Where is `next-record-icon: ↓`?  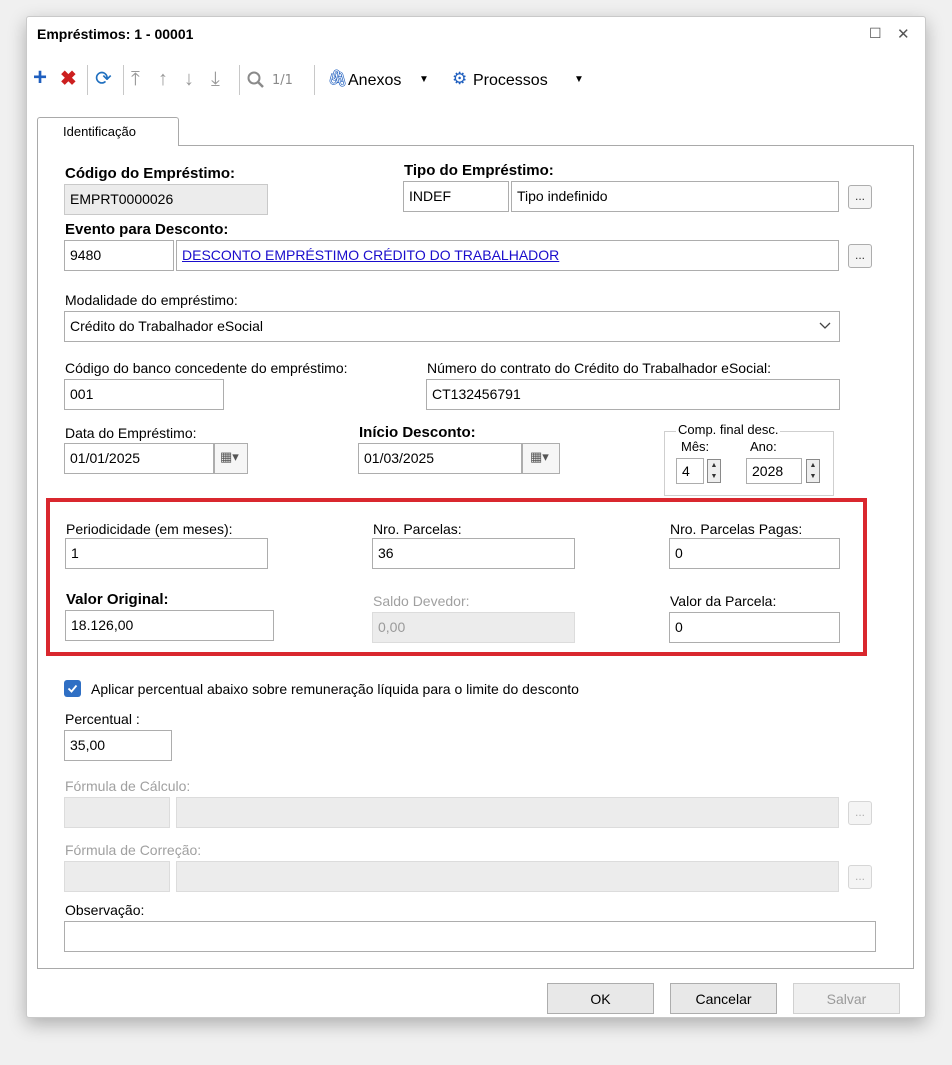
next-record-icon: ↓ is located at coordinates (189, 79).